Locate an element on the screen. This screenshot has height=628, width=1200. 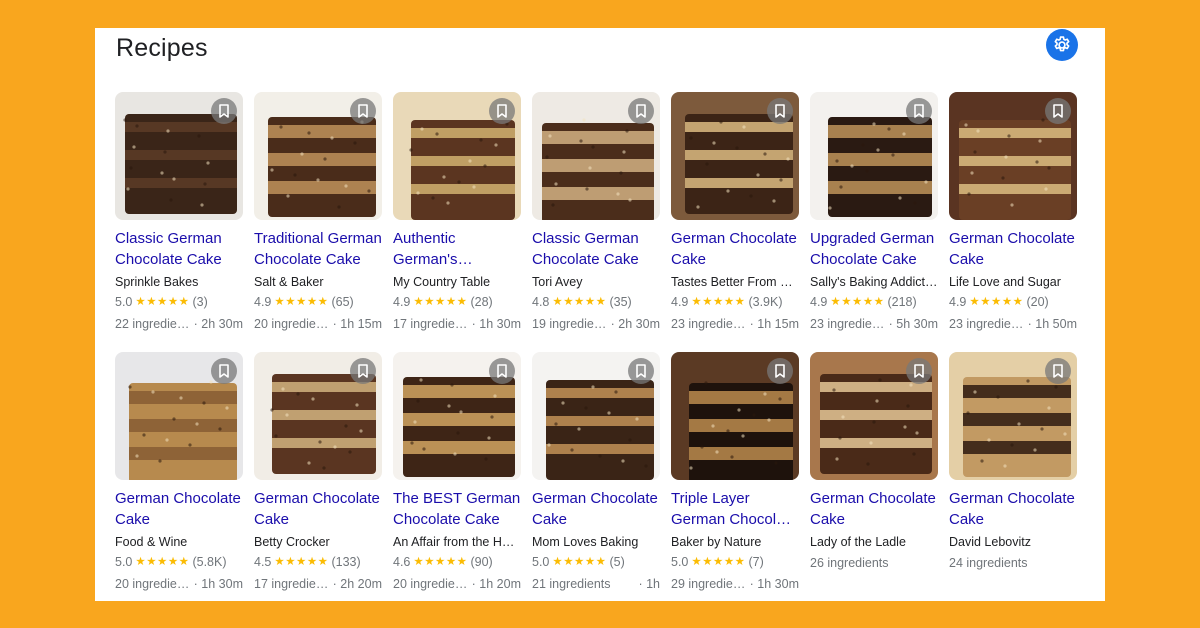
rating-value: 4.6 is located at coordinates (402, 562).